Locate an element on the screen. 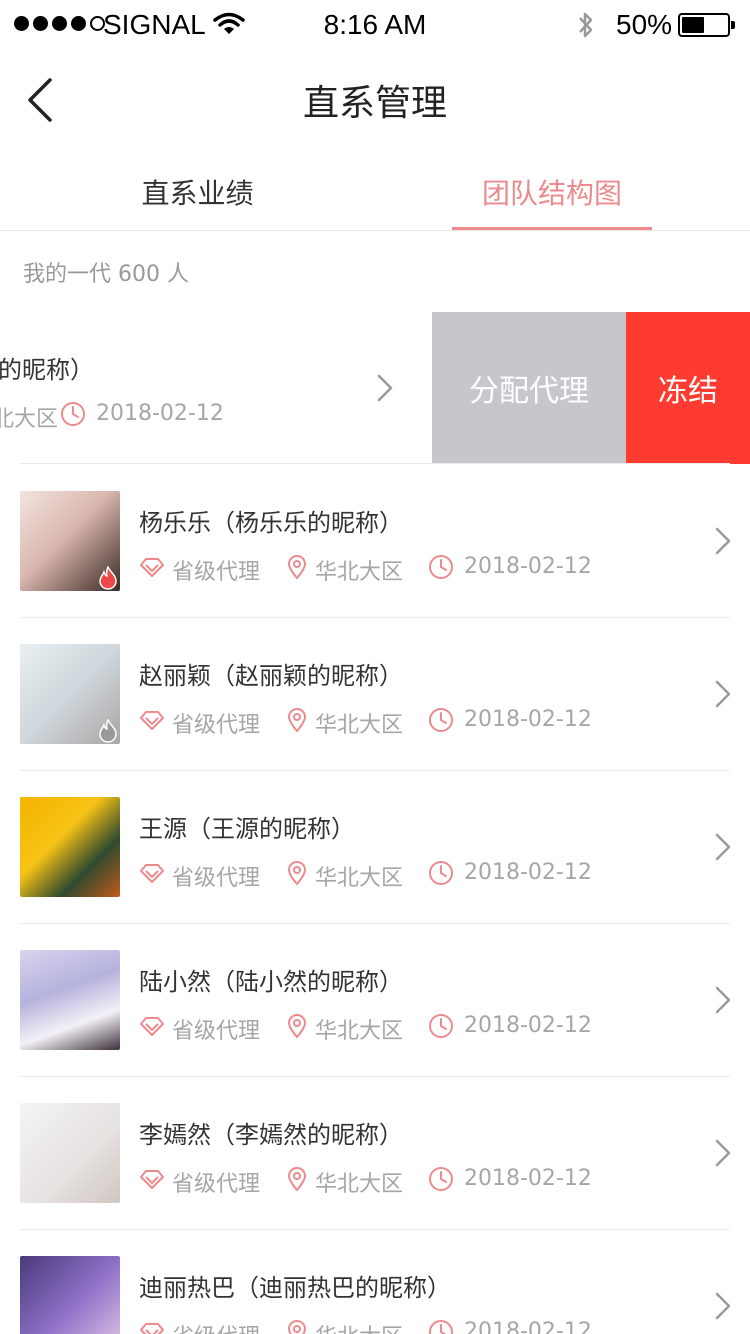 The image size is (750, 1334). member-list-item: 李嫣然（李嫣然的昵称） 省级代理 华北大区 2018-02-12 is located at coordinates (375, 1153).